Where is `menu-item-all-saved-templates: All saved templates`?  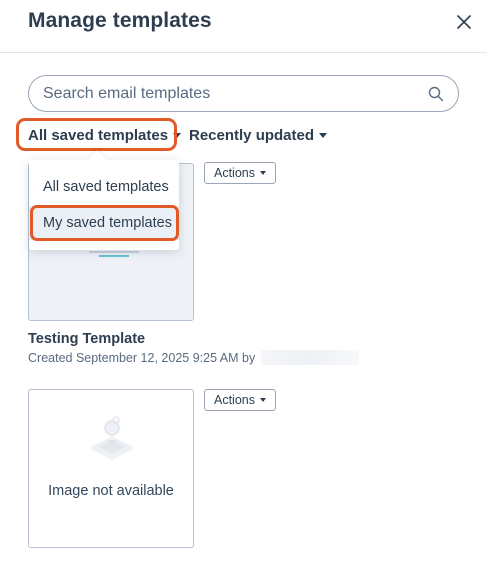 menu-item-all-saved-templates: All saved templates is located at coordinates (104, 187).